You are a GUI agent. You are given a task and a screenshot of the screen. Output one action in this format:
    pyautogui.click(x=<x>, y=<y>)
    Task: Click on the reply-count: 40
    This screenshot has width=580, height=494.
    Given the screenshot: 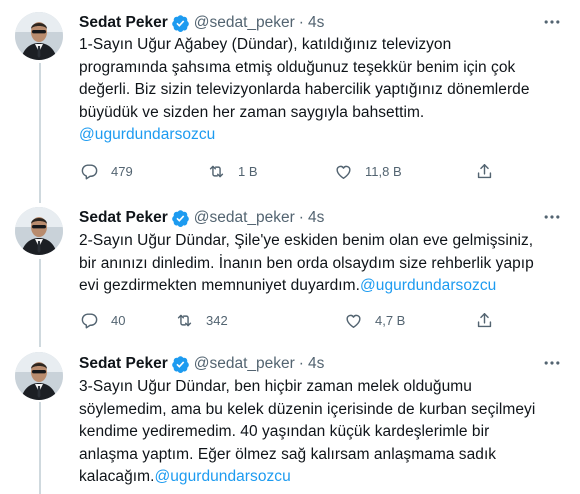 What is the action you would take?
    pyautogui.click(x=118, y=320)
    